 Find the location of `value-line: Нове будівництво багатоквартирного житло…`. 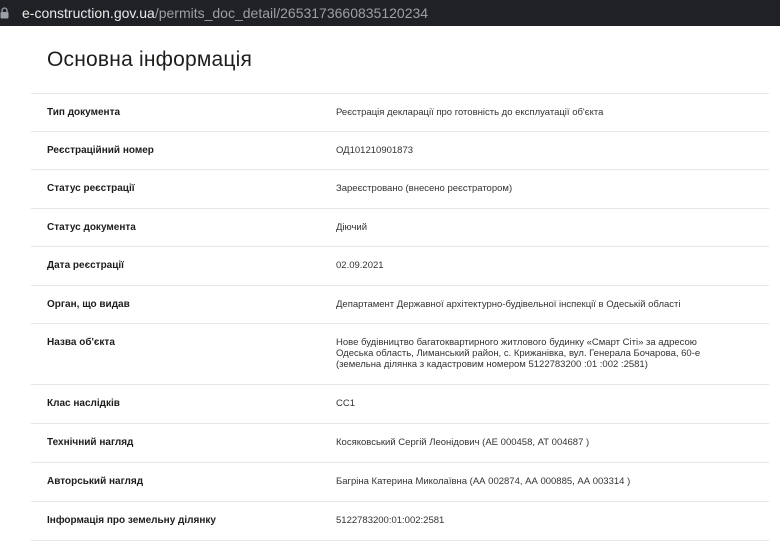

value-line: Нове будівництво багатоквартирного житло… is located at coordinates (516, 342).